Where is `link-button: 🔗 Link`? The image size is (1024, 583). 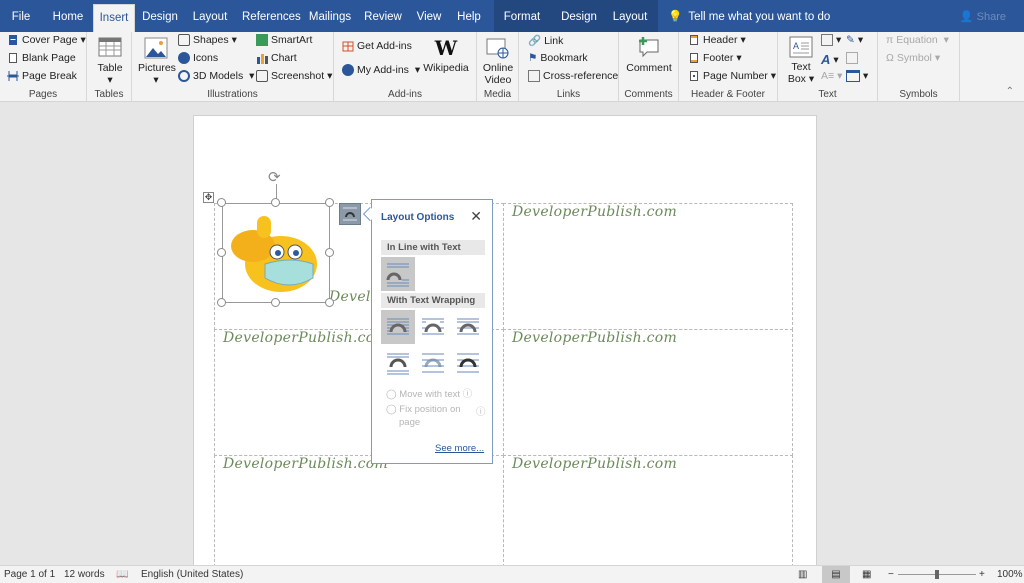 link-button: 🔗 Link is located at coordinates (545, 41).